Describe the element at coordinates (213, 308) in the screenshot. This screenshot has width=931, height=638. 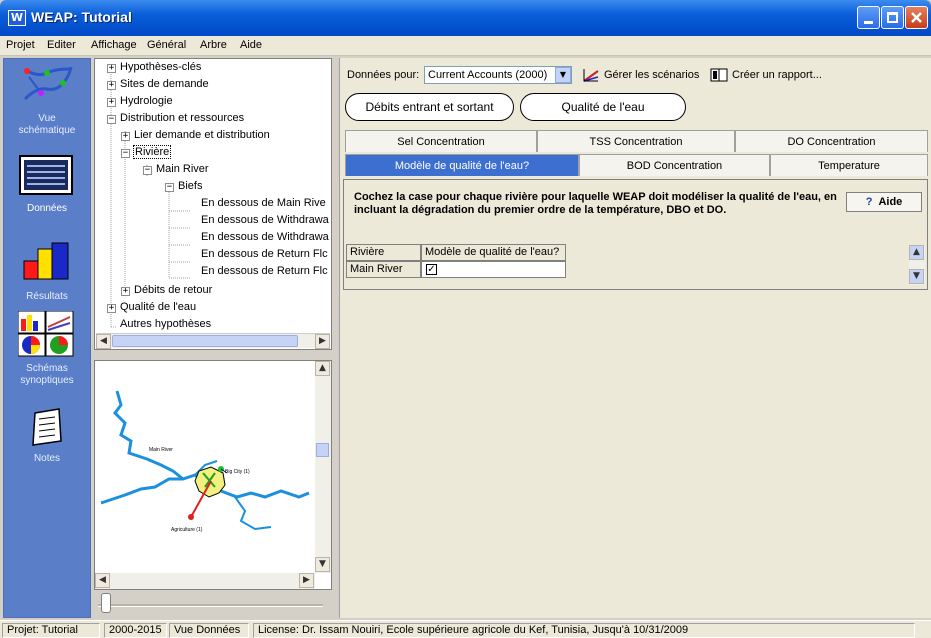
I see `tree-item: + Qualité de l'eau` at that location.